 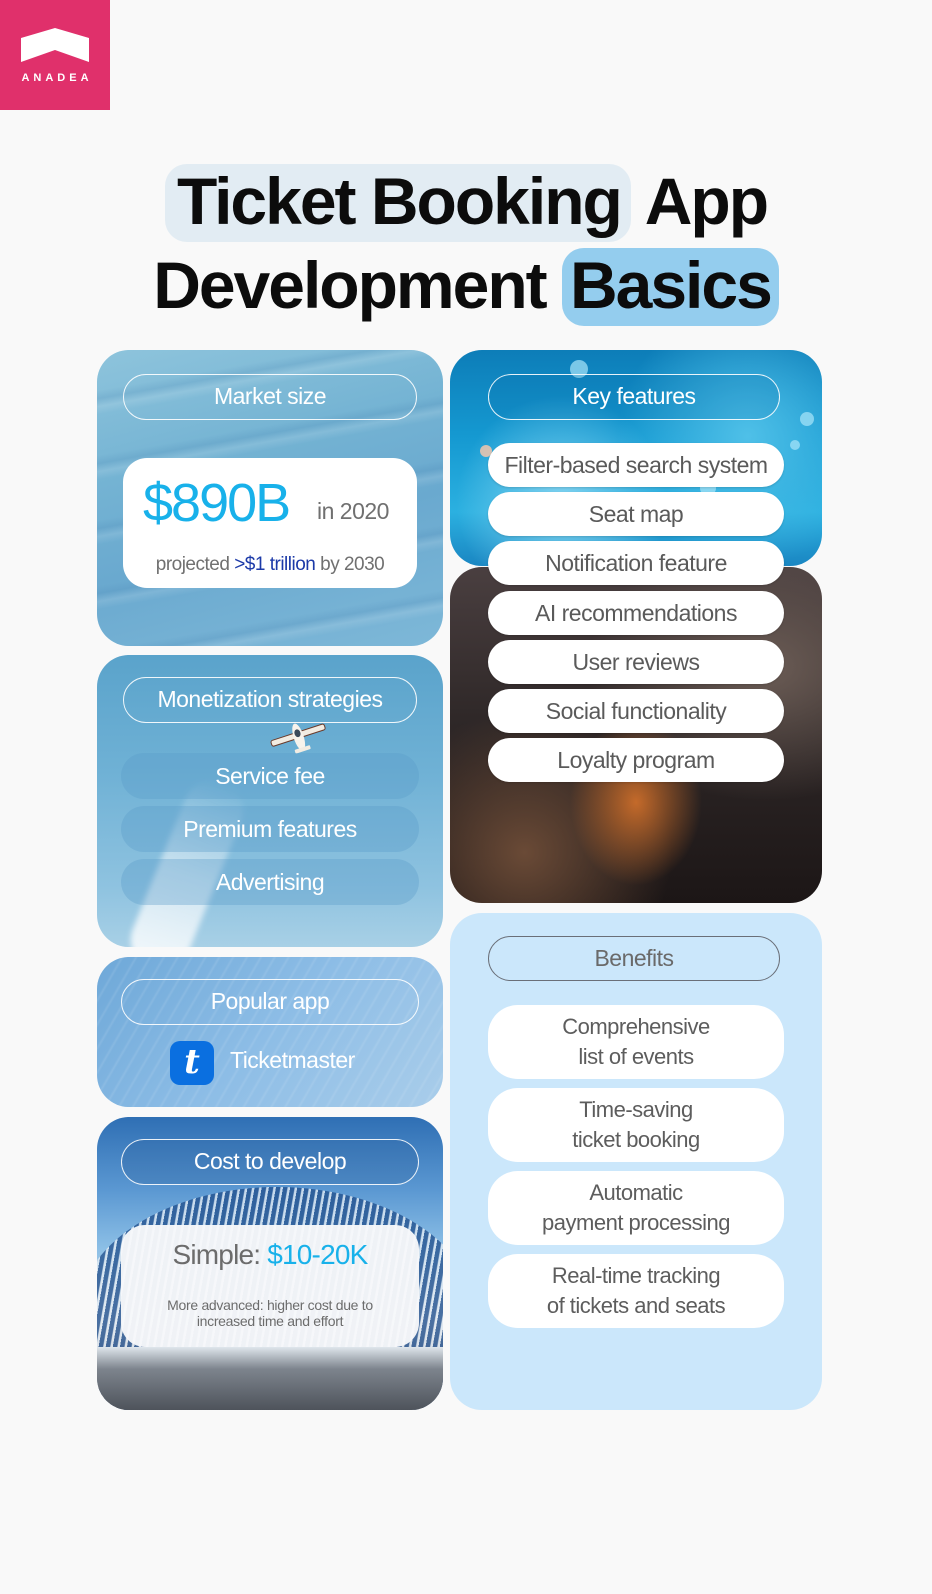 I want to click on projection-prefix: projected, so click(x=192, y=564).